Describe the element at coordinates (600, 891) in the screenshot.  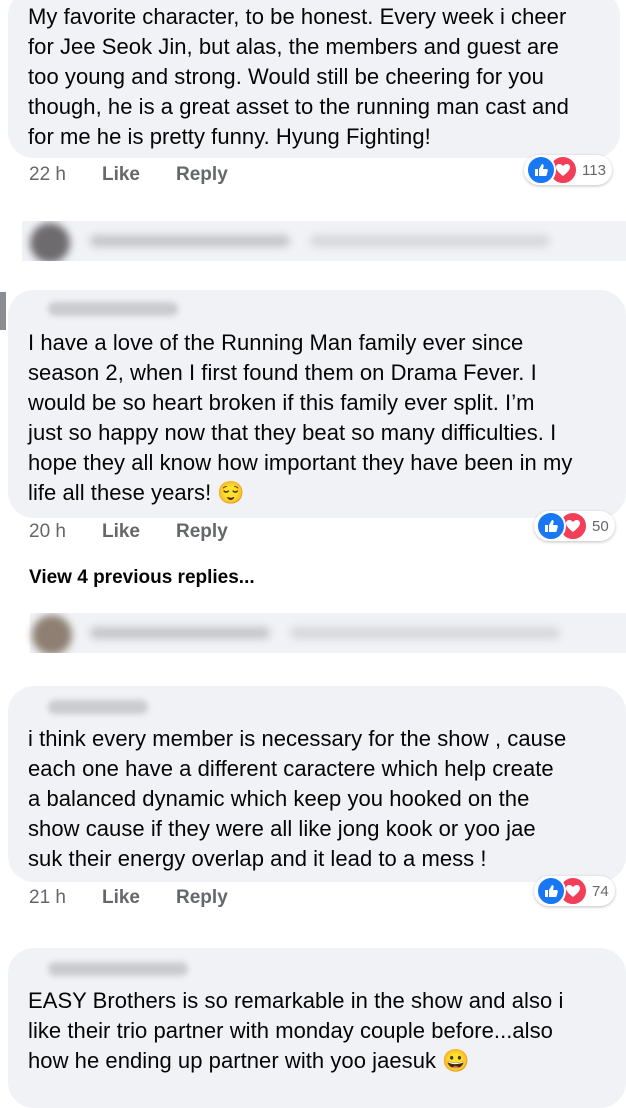
I see `reaction-count: 74` at that location.